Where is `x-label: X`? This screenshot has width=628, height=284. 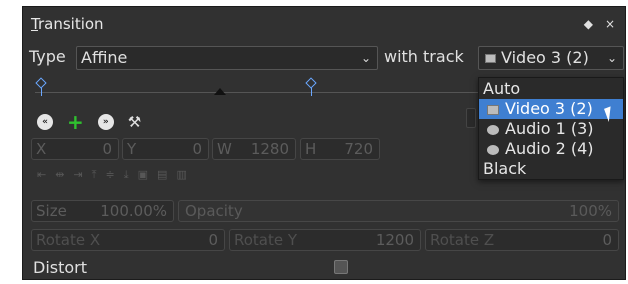 x-label: X is located at coordinates (41, 149).